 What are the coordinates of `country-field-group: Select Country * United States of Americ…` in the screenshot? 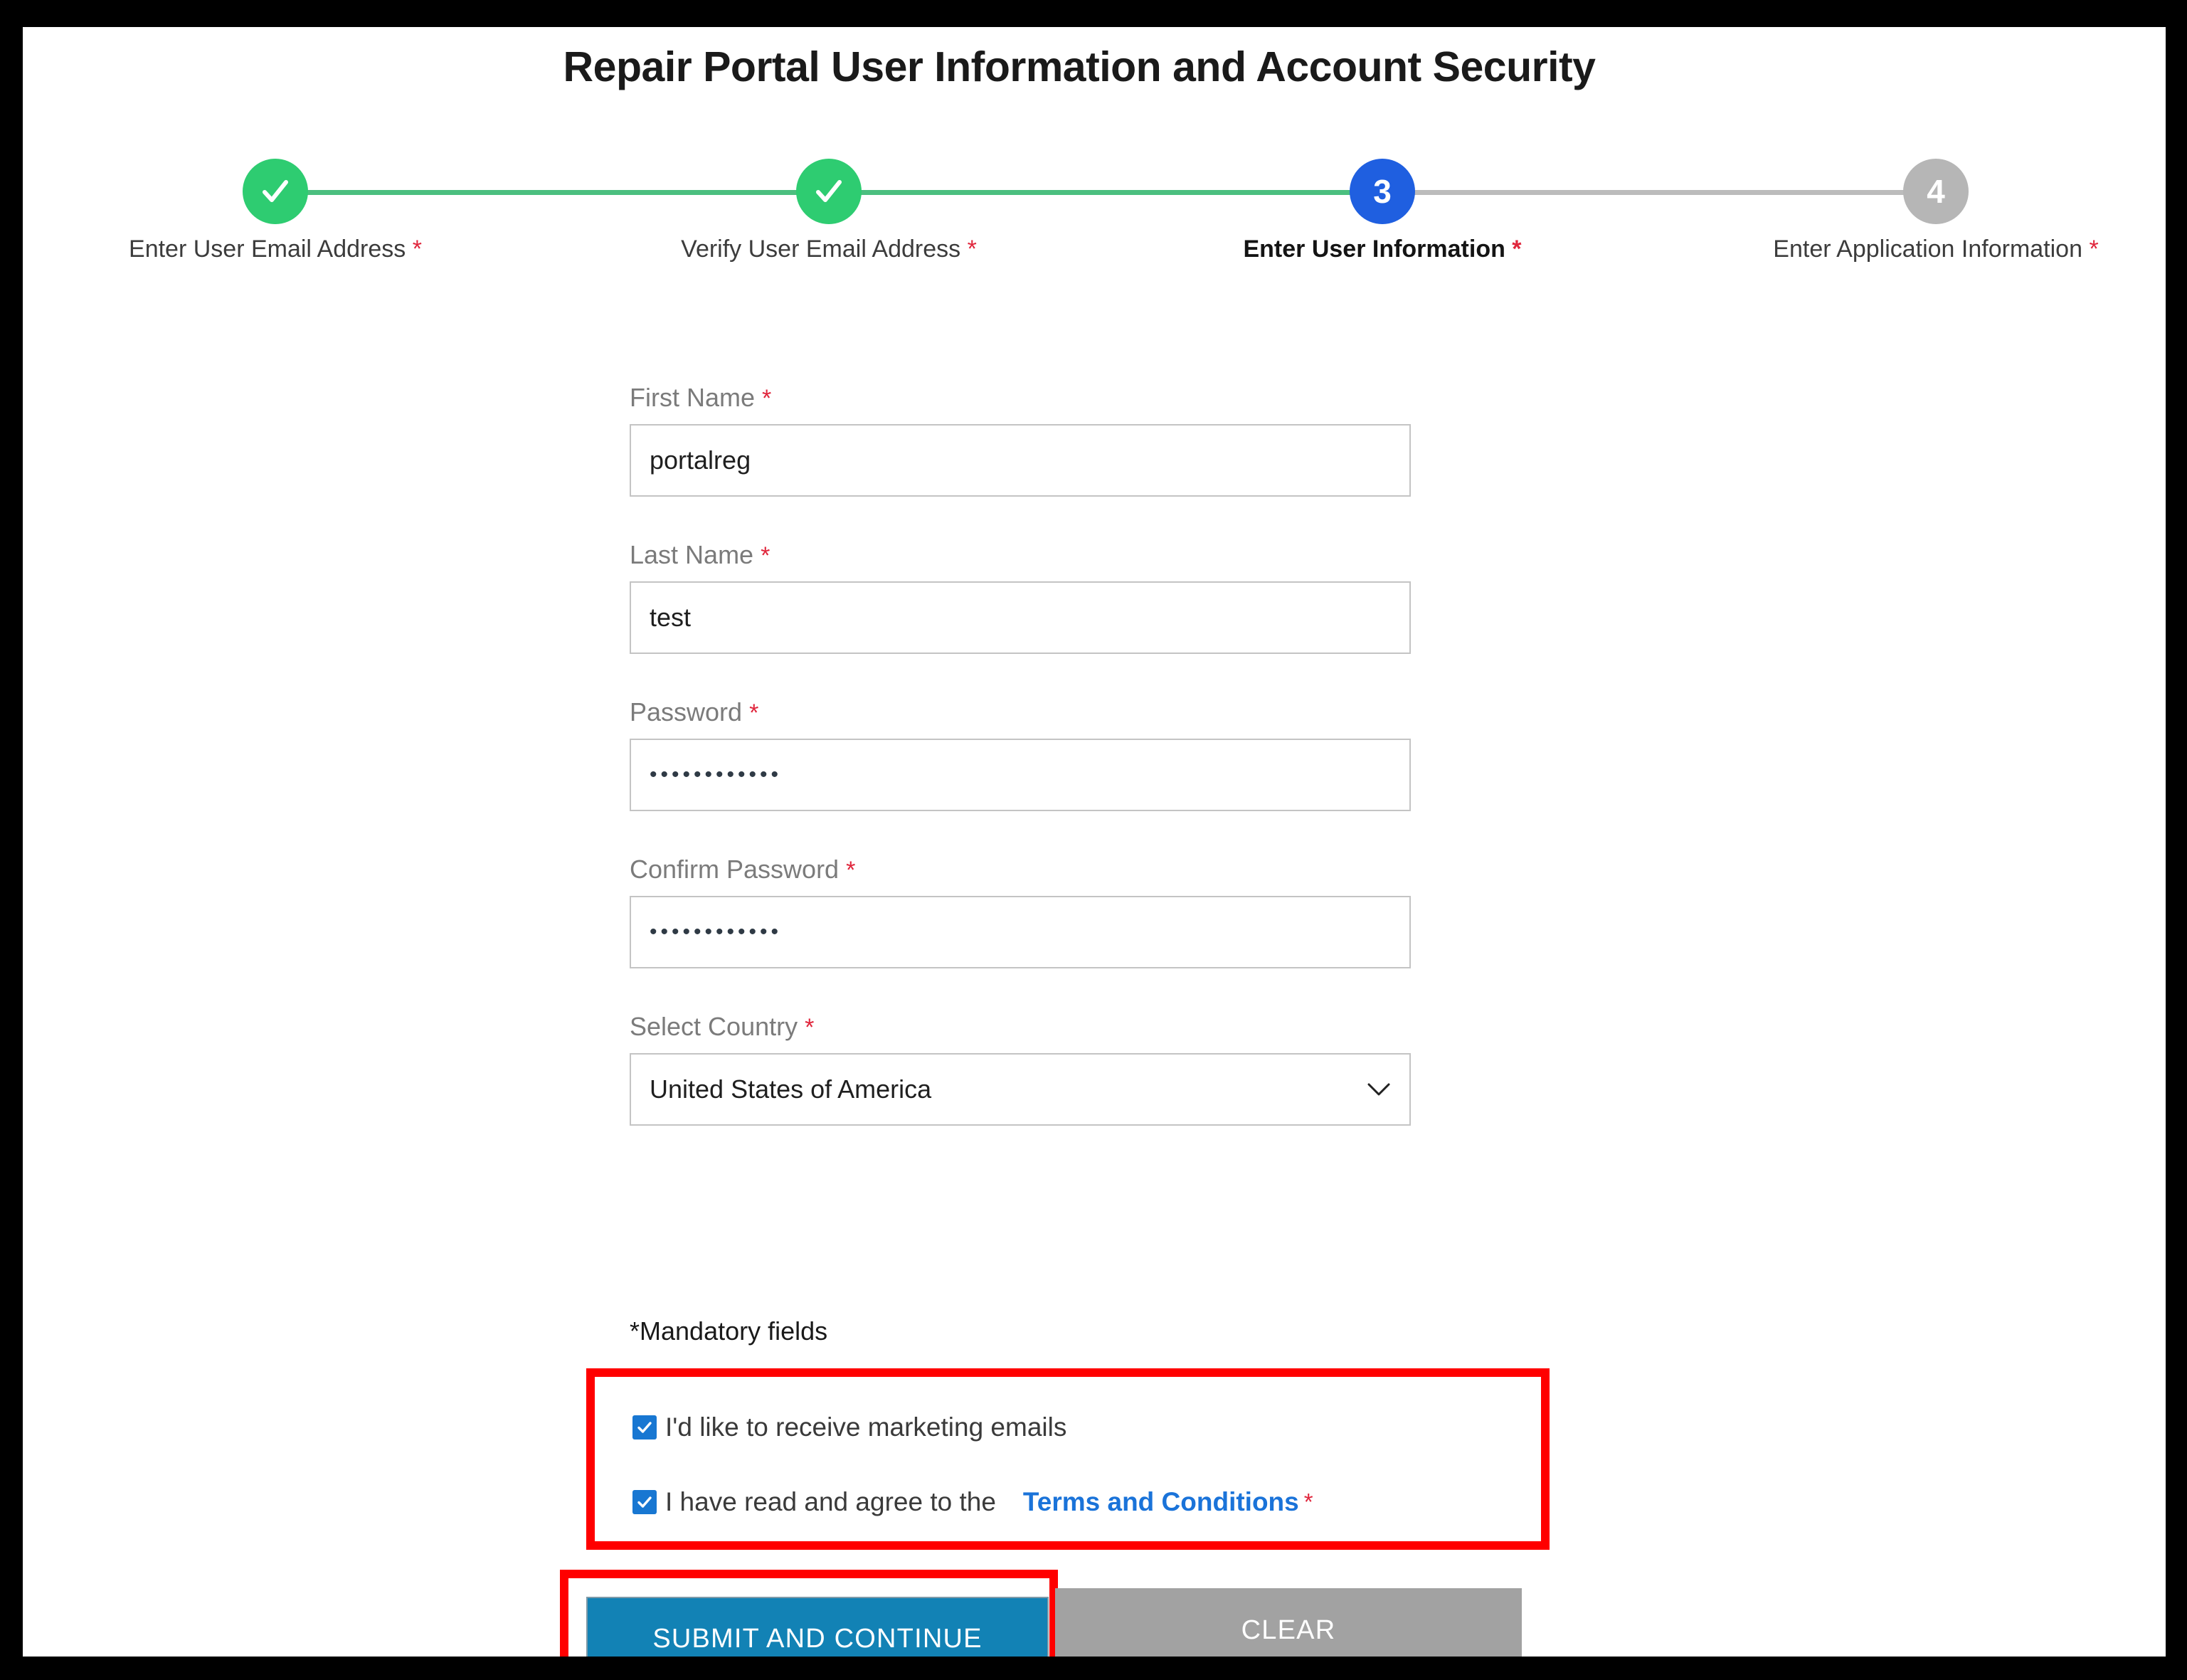 It's located at (1021, 1069).